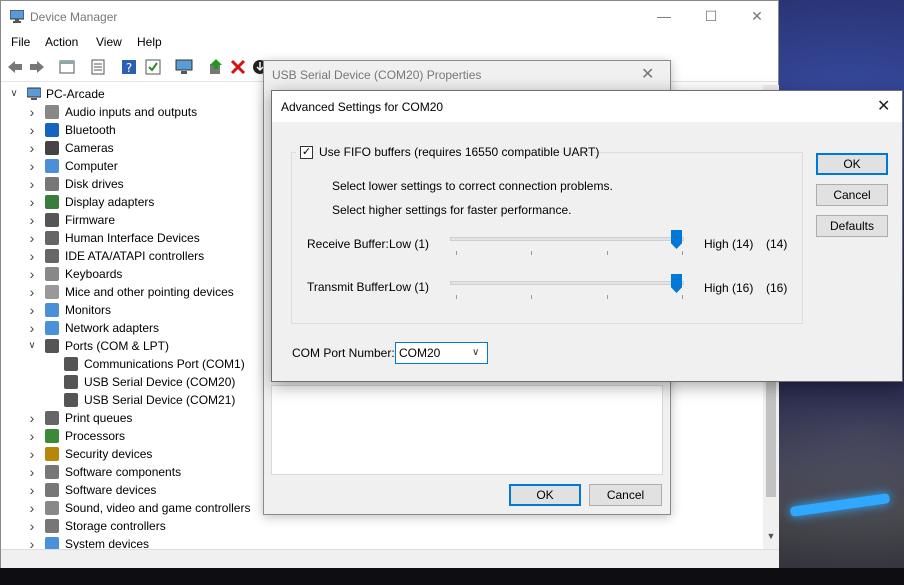  What do you see at coordinates (587, 106) in the screenshot?
I see `advanced-dialog-title-bar: Advanced Settings for COM20 ✕` at bounding box center [587, 106].